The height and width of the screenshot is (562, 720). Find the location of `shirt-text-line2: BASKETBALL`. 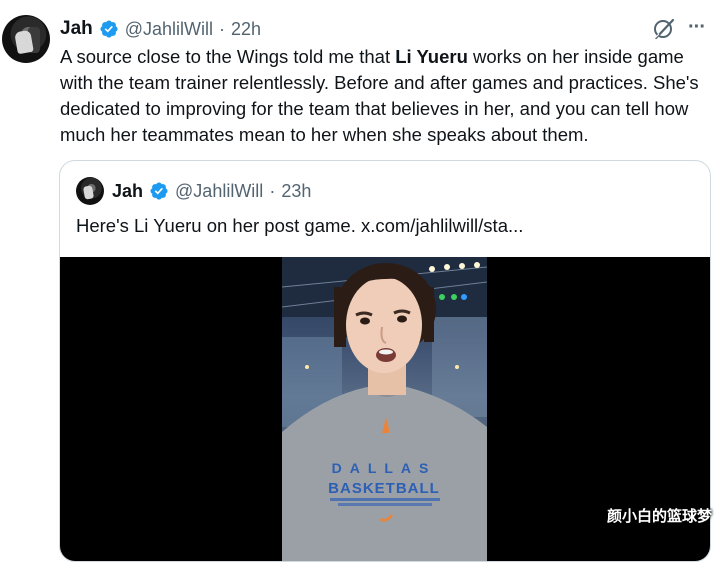

shirt-text-line2: BASKETBALL is located at coordinates (384, 488).